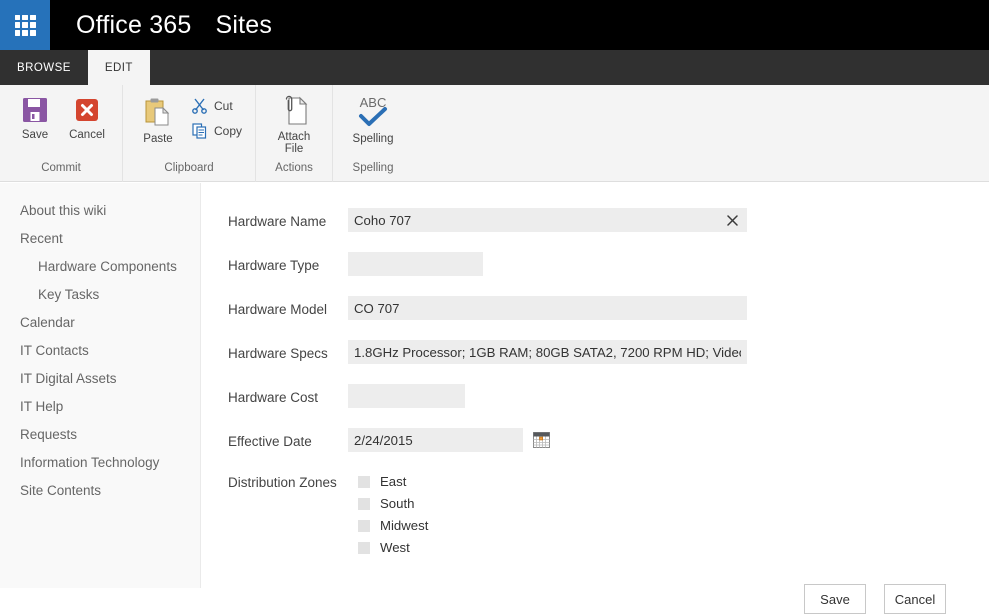 This screenshot has height=614, width=989. What do you see at coordinates (397, 503) in the screenshot?
I see `checkbox-south-label: South` at bounding box center [397, 503].